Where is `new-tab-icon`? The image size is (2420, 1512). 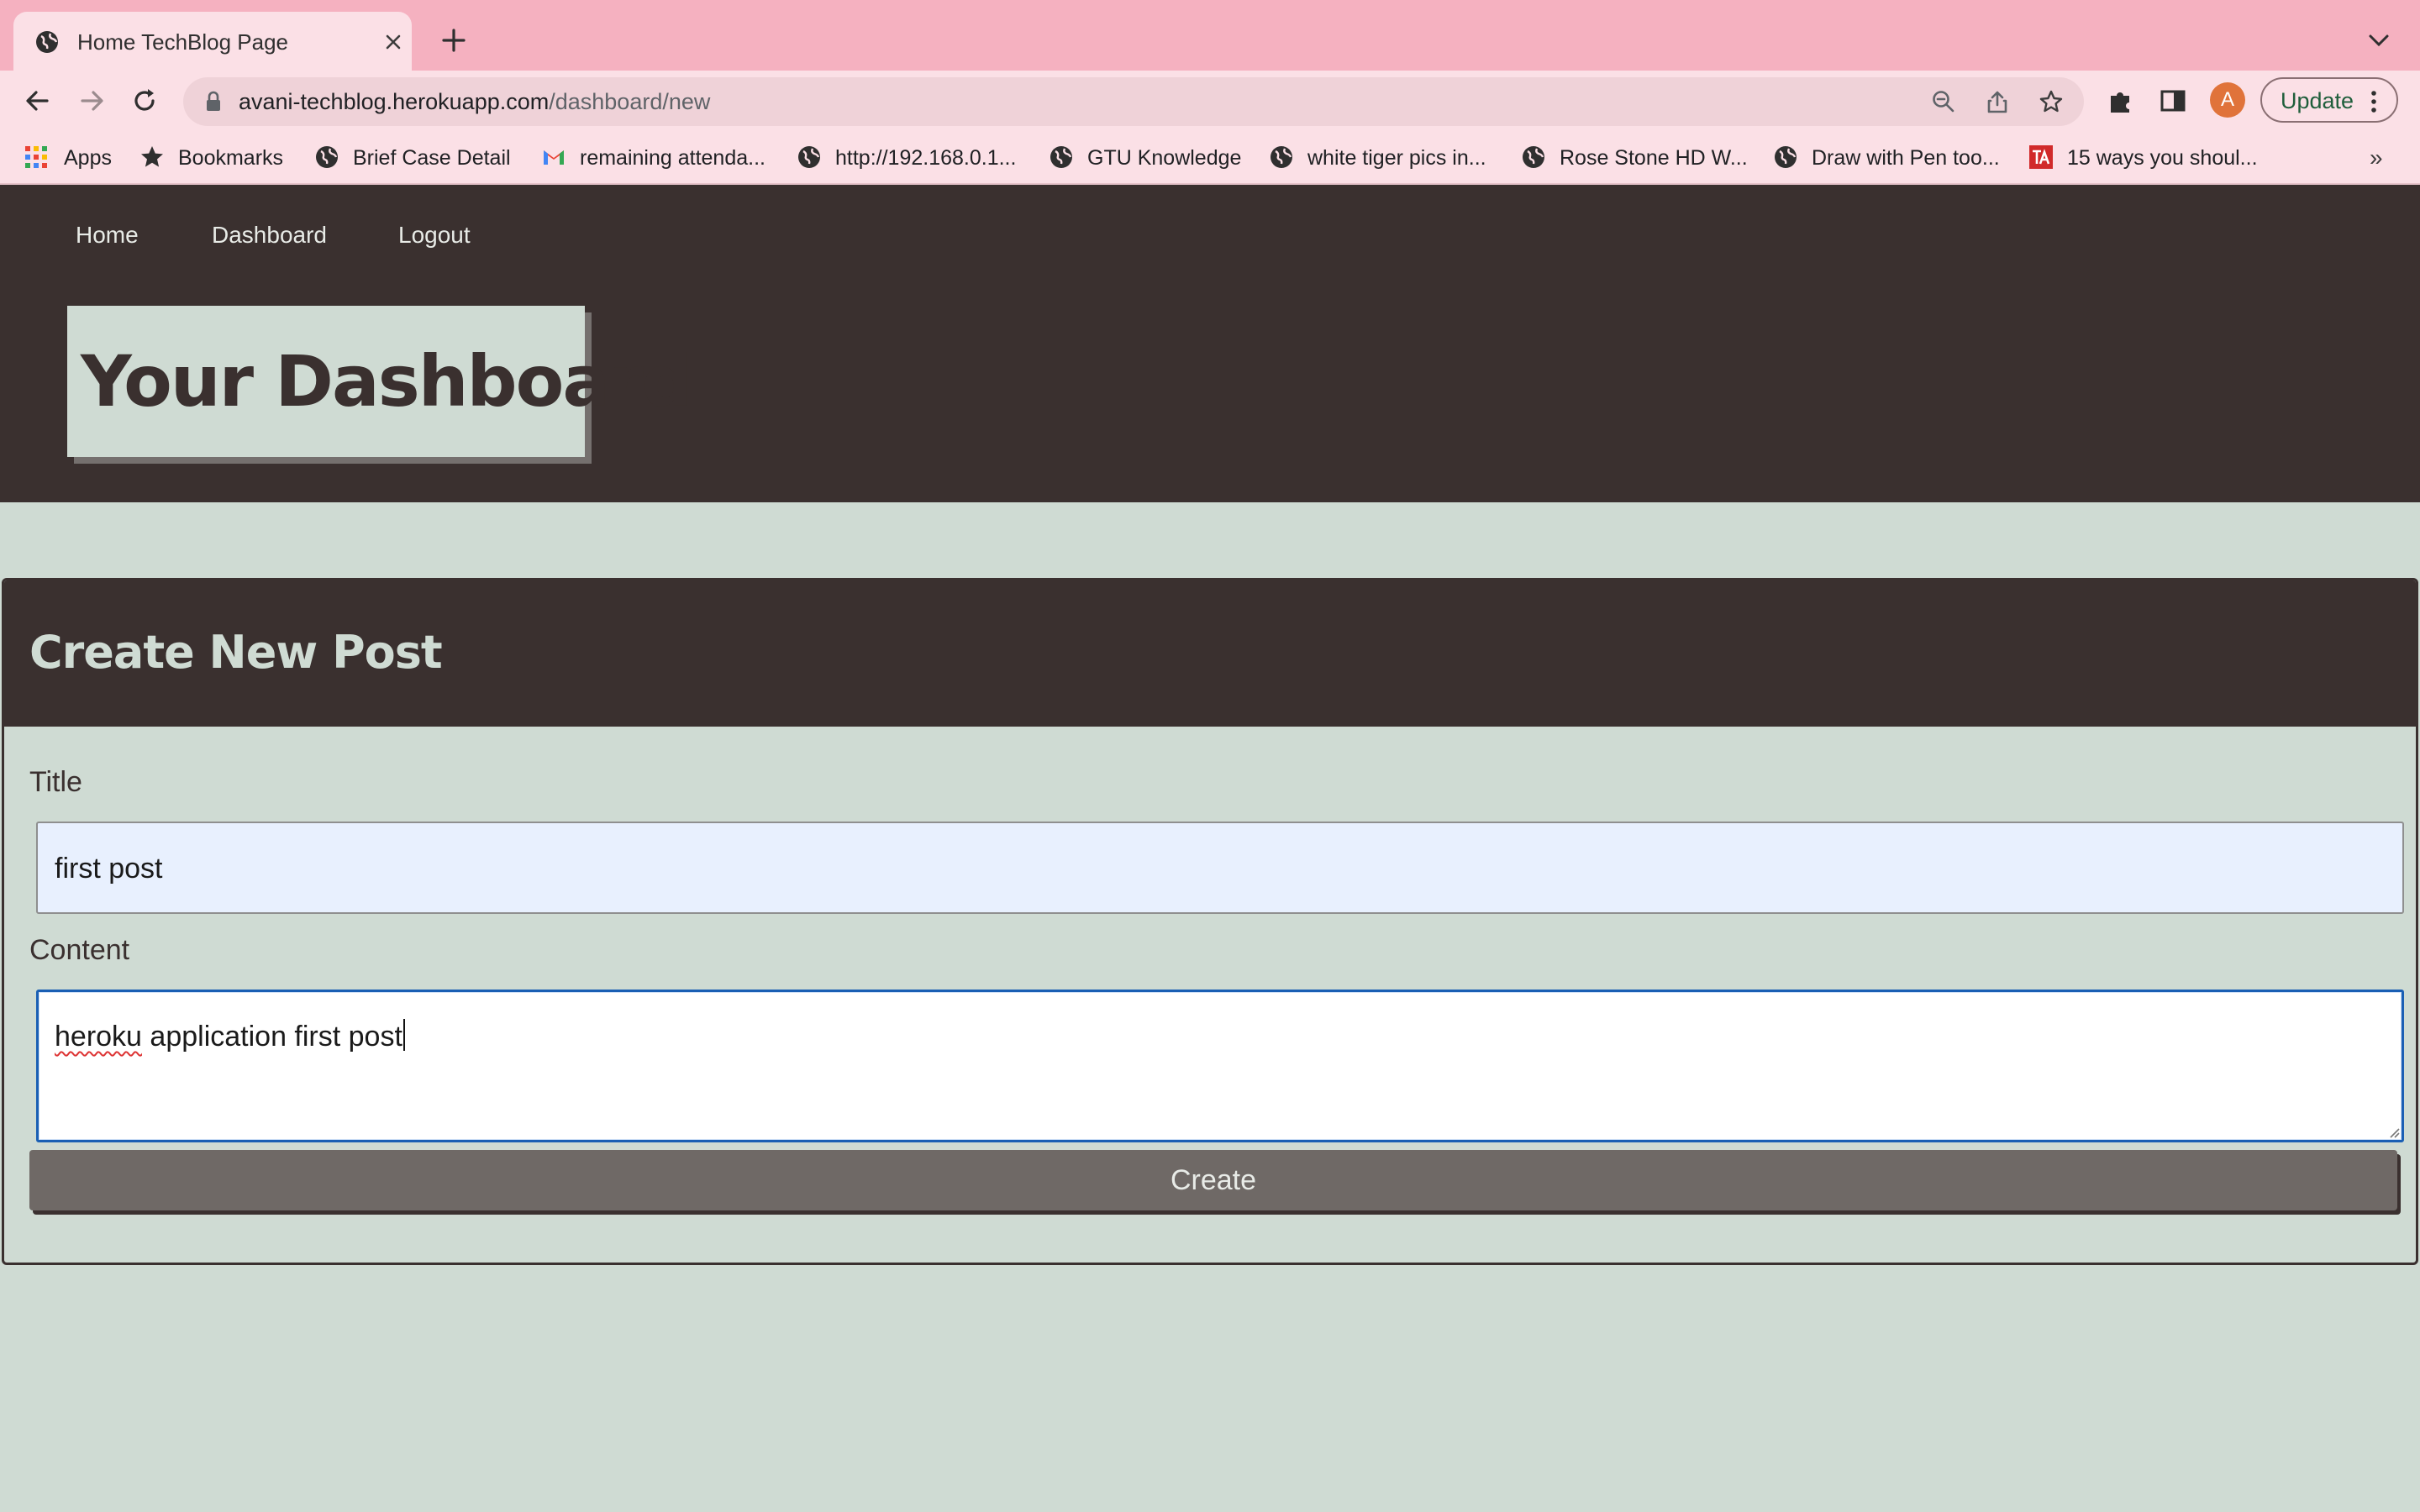
new-tab-icon is located at coordinates (454, 40).